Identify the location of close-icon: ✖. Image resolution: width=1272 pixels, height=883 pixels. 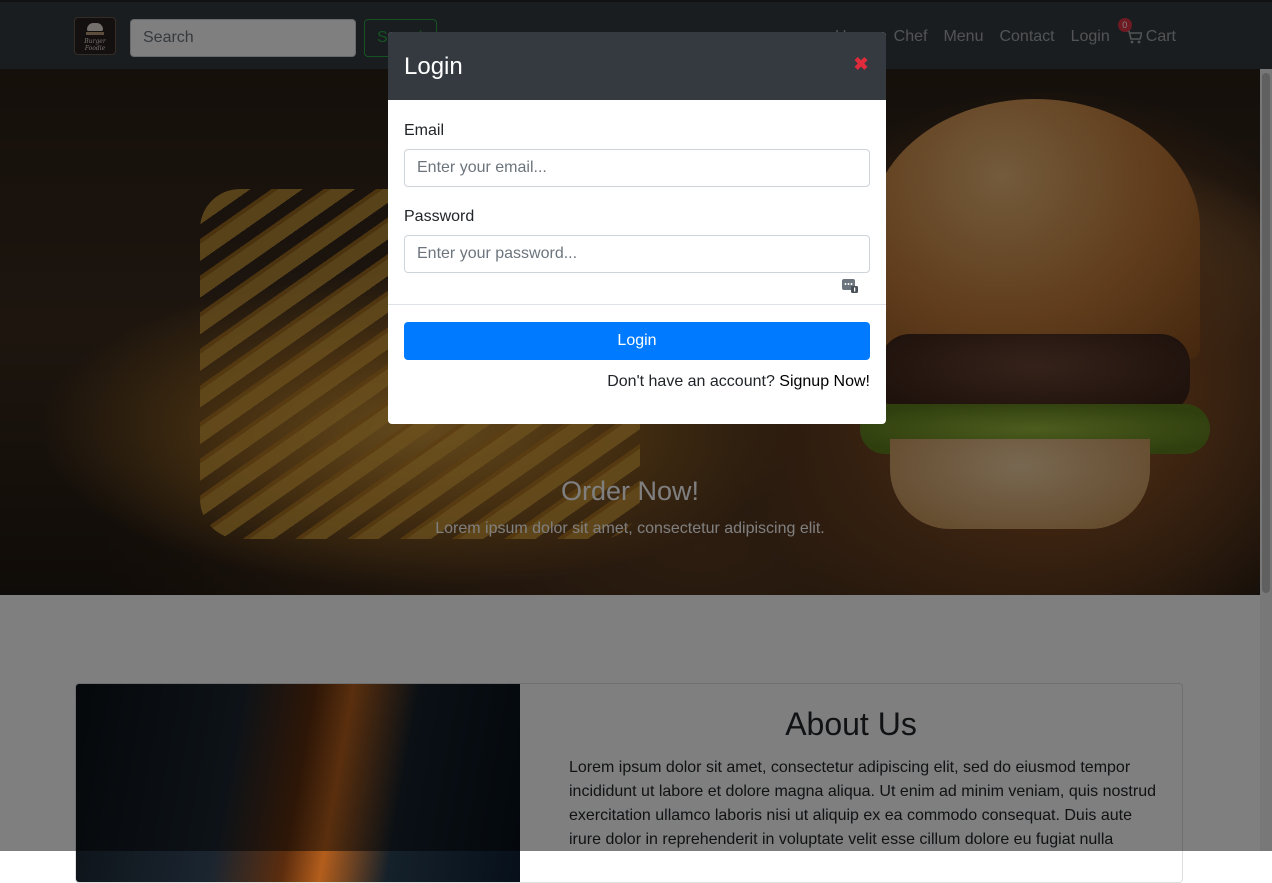
(861, 64).